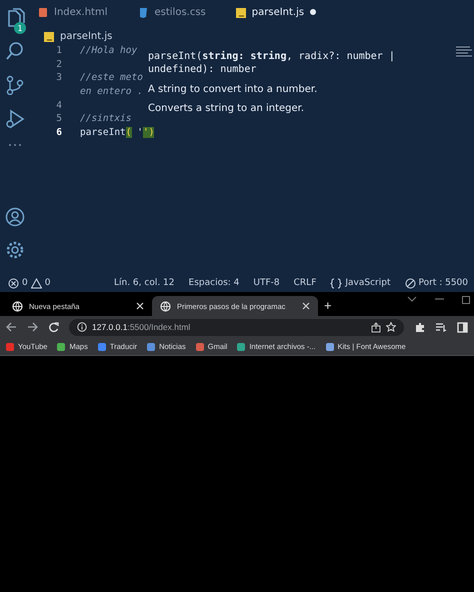  Describe the element at coordinates (59, 78) in the screenshot. I see `line-number: 3` at that location.